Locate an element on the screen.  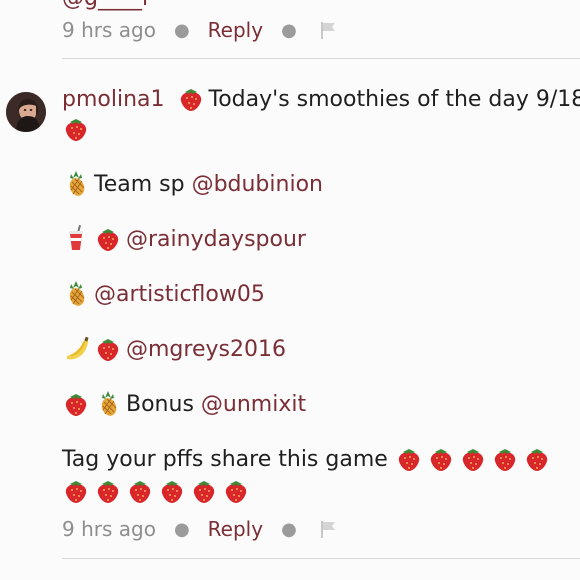
closing-text: Tag your pffs share this game is located at coordinates (225, 459).